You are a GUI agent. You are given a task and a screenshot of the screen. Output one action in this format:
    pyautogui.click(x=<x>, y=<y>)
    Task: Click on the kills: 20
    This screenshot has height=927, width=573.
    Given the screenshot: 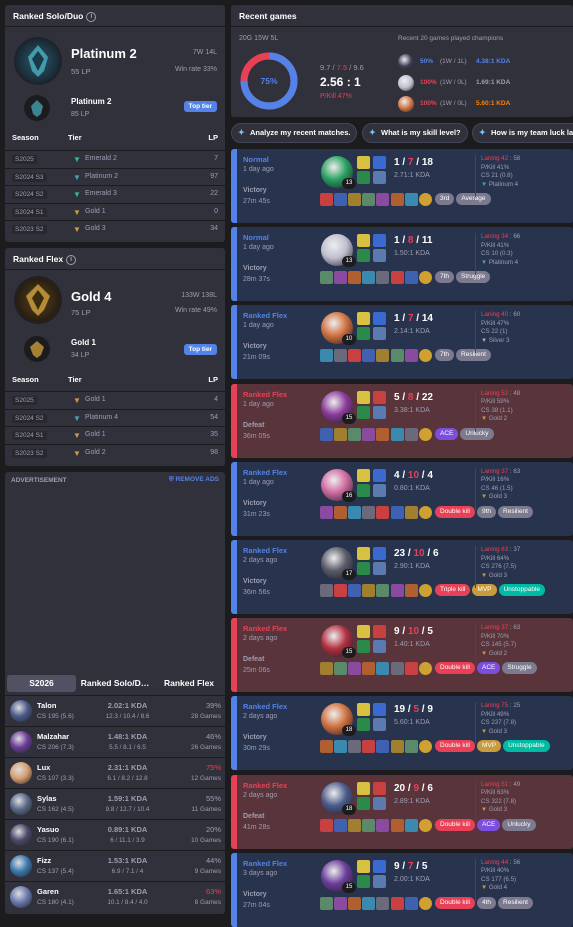 What is the action you would take?
    pyautogui.click(x=400, y=788)
    